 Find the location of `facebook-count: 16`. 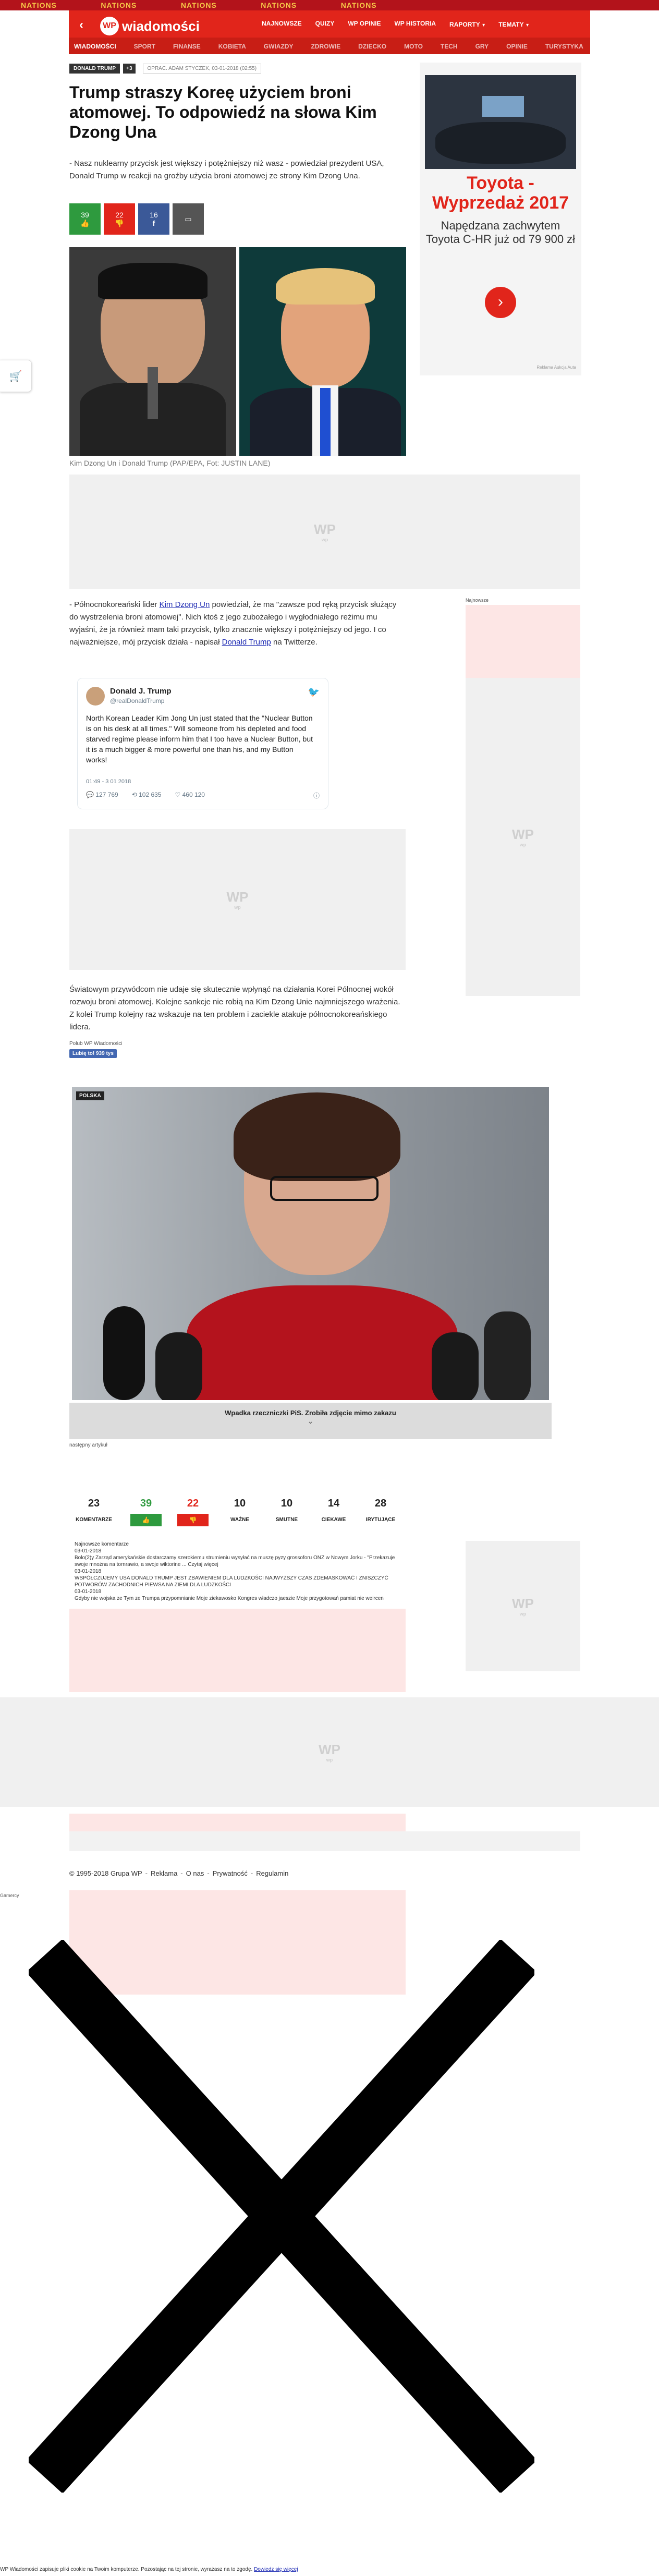

facebook-count: 16 is located at coordinates (154, 215).